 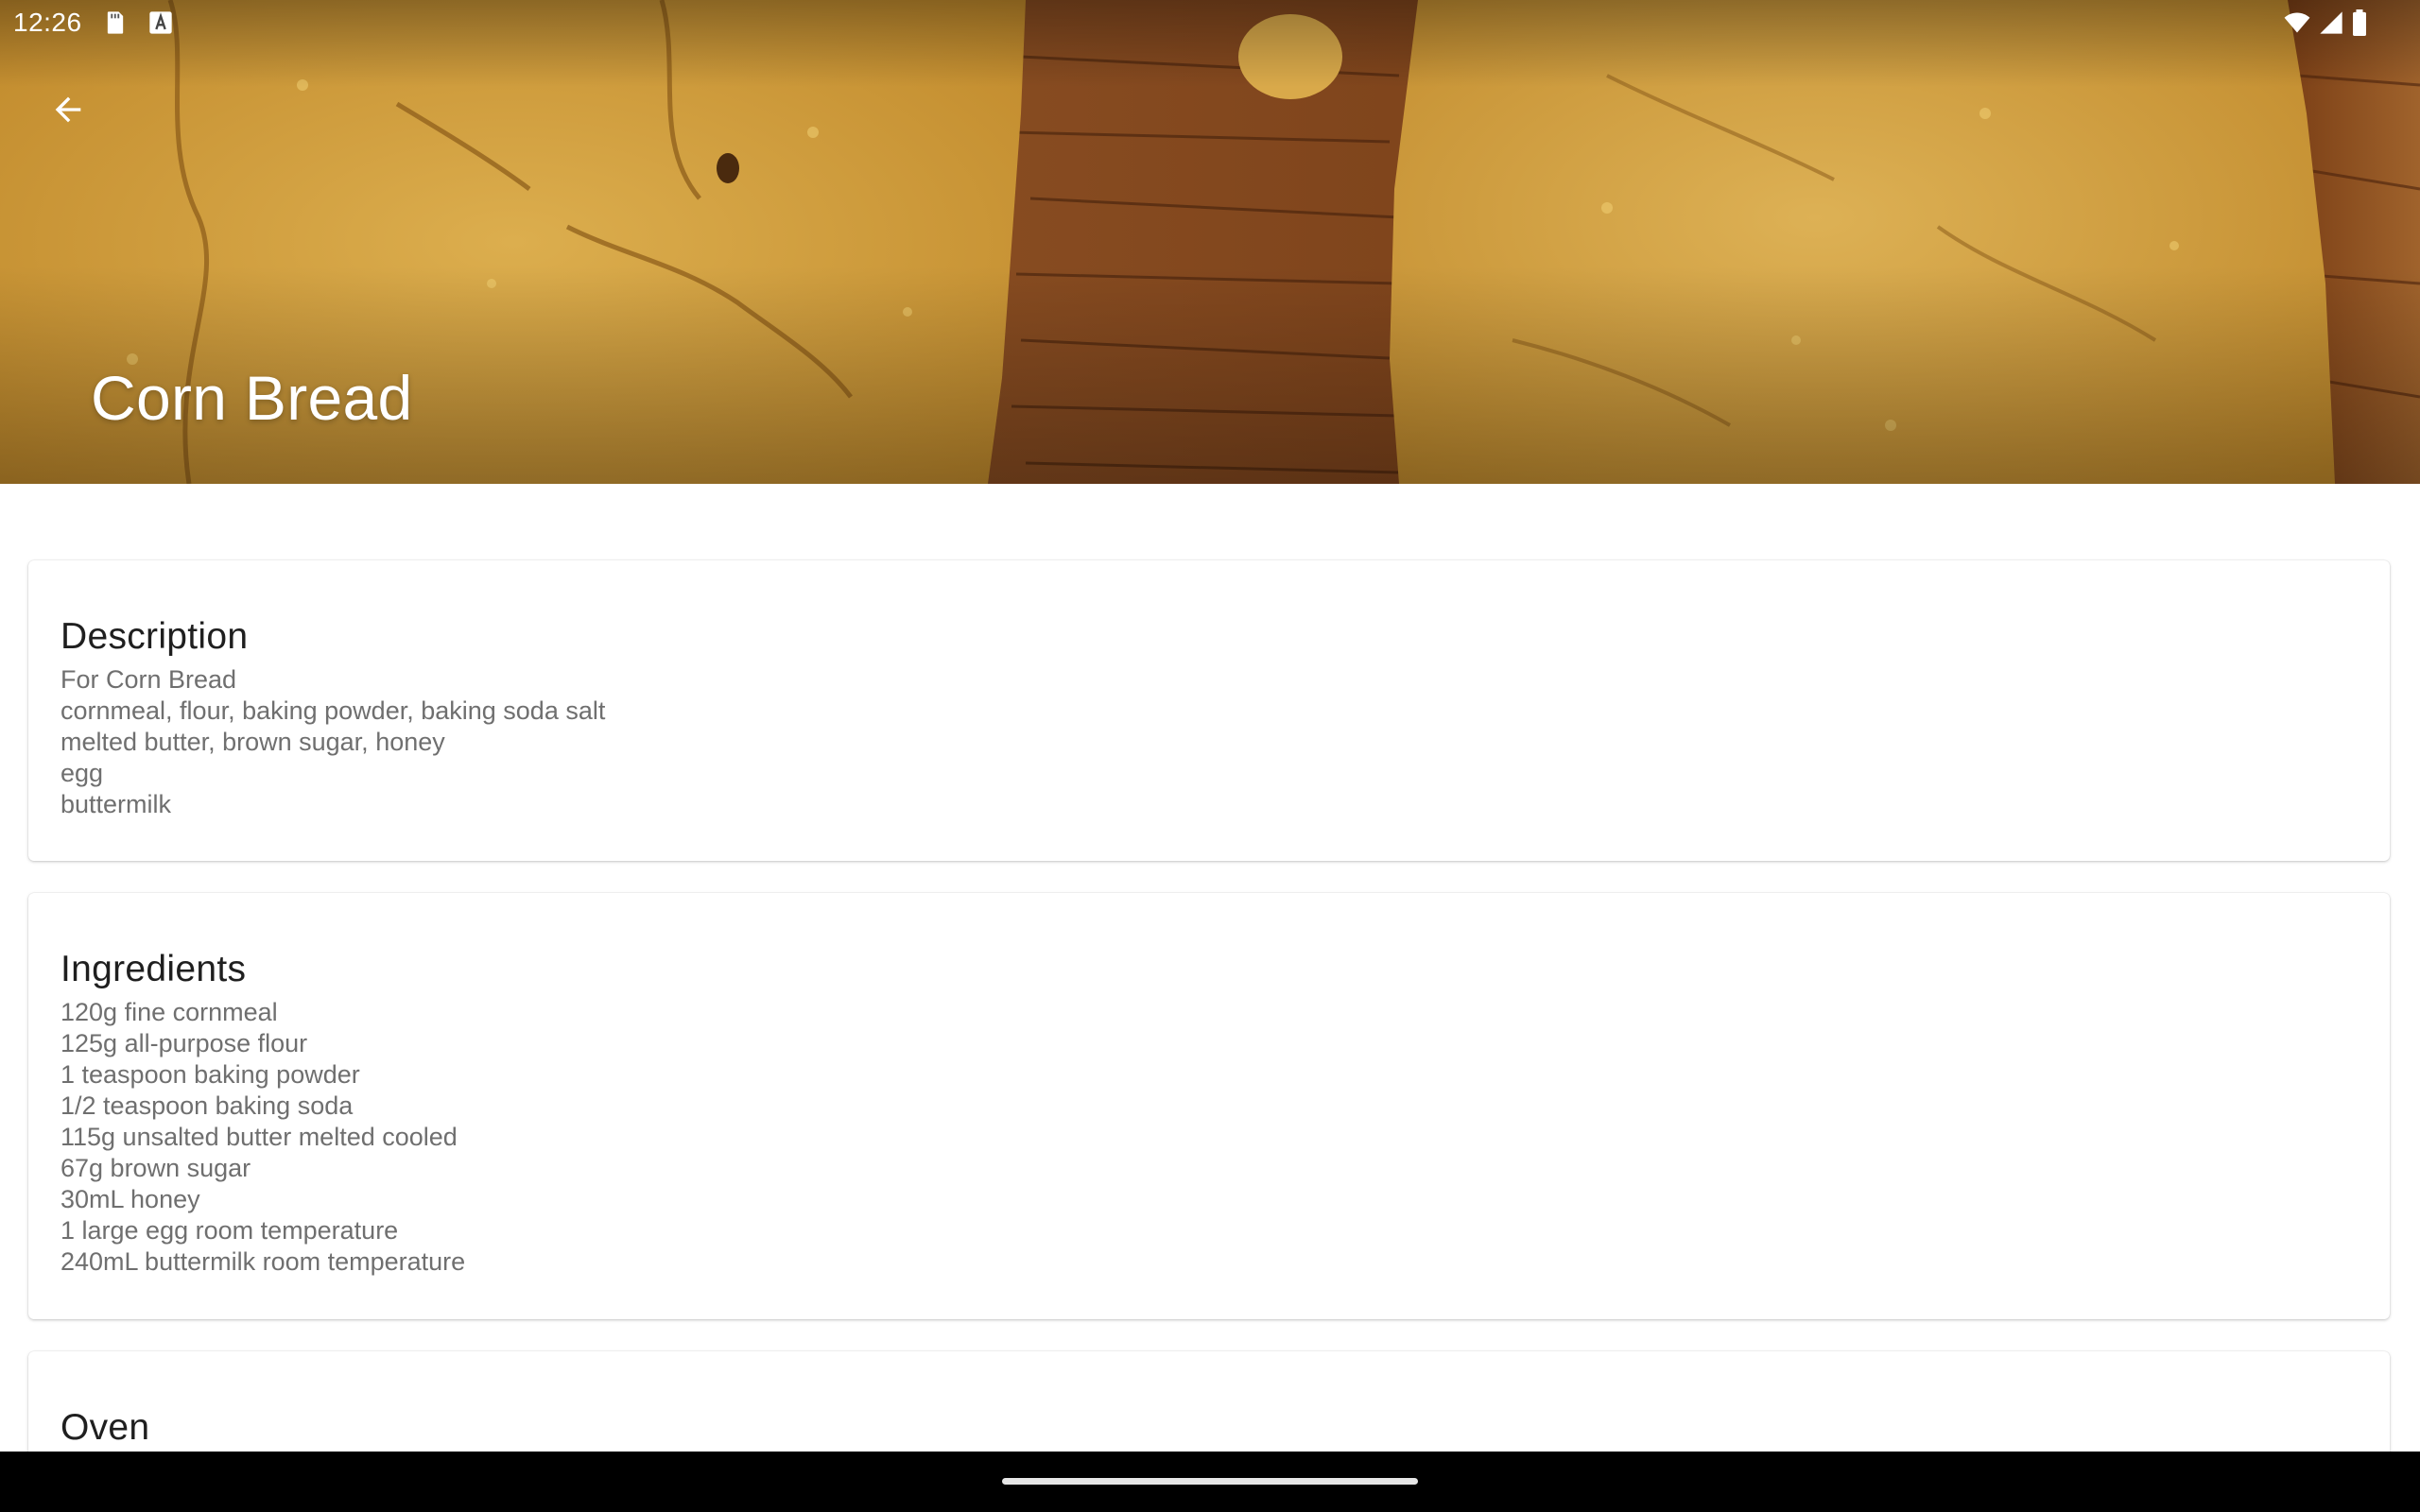 What do you see at coordinates (161, 22) in the screenshot?
I see `app-notification-icon` at bounding box center [161, 22].